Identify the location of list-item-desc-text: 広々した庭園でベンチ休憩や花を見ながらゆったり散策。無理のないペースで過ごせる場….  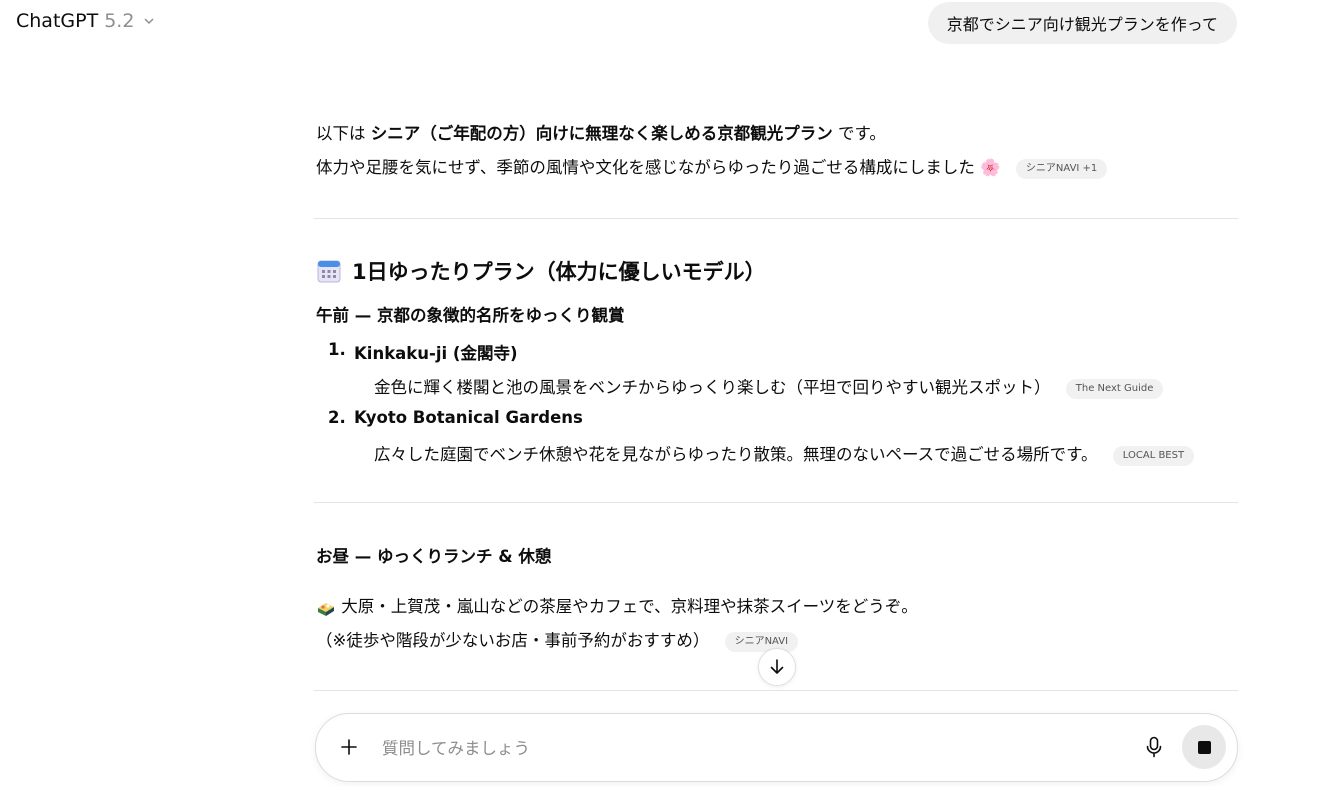
(736, 454).